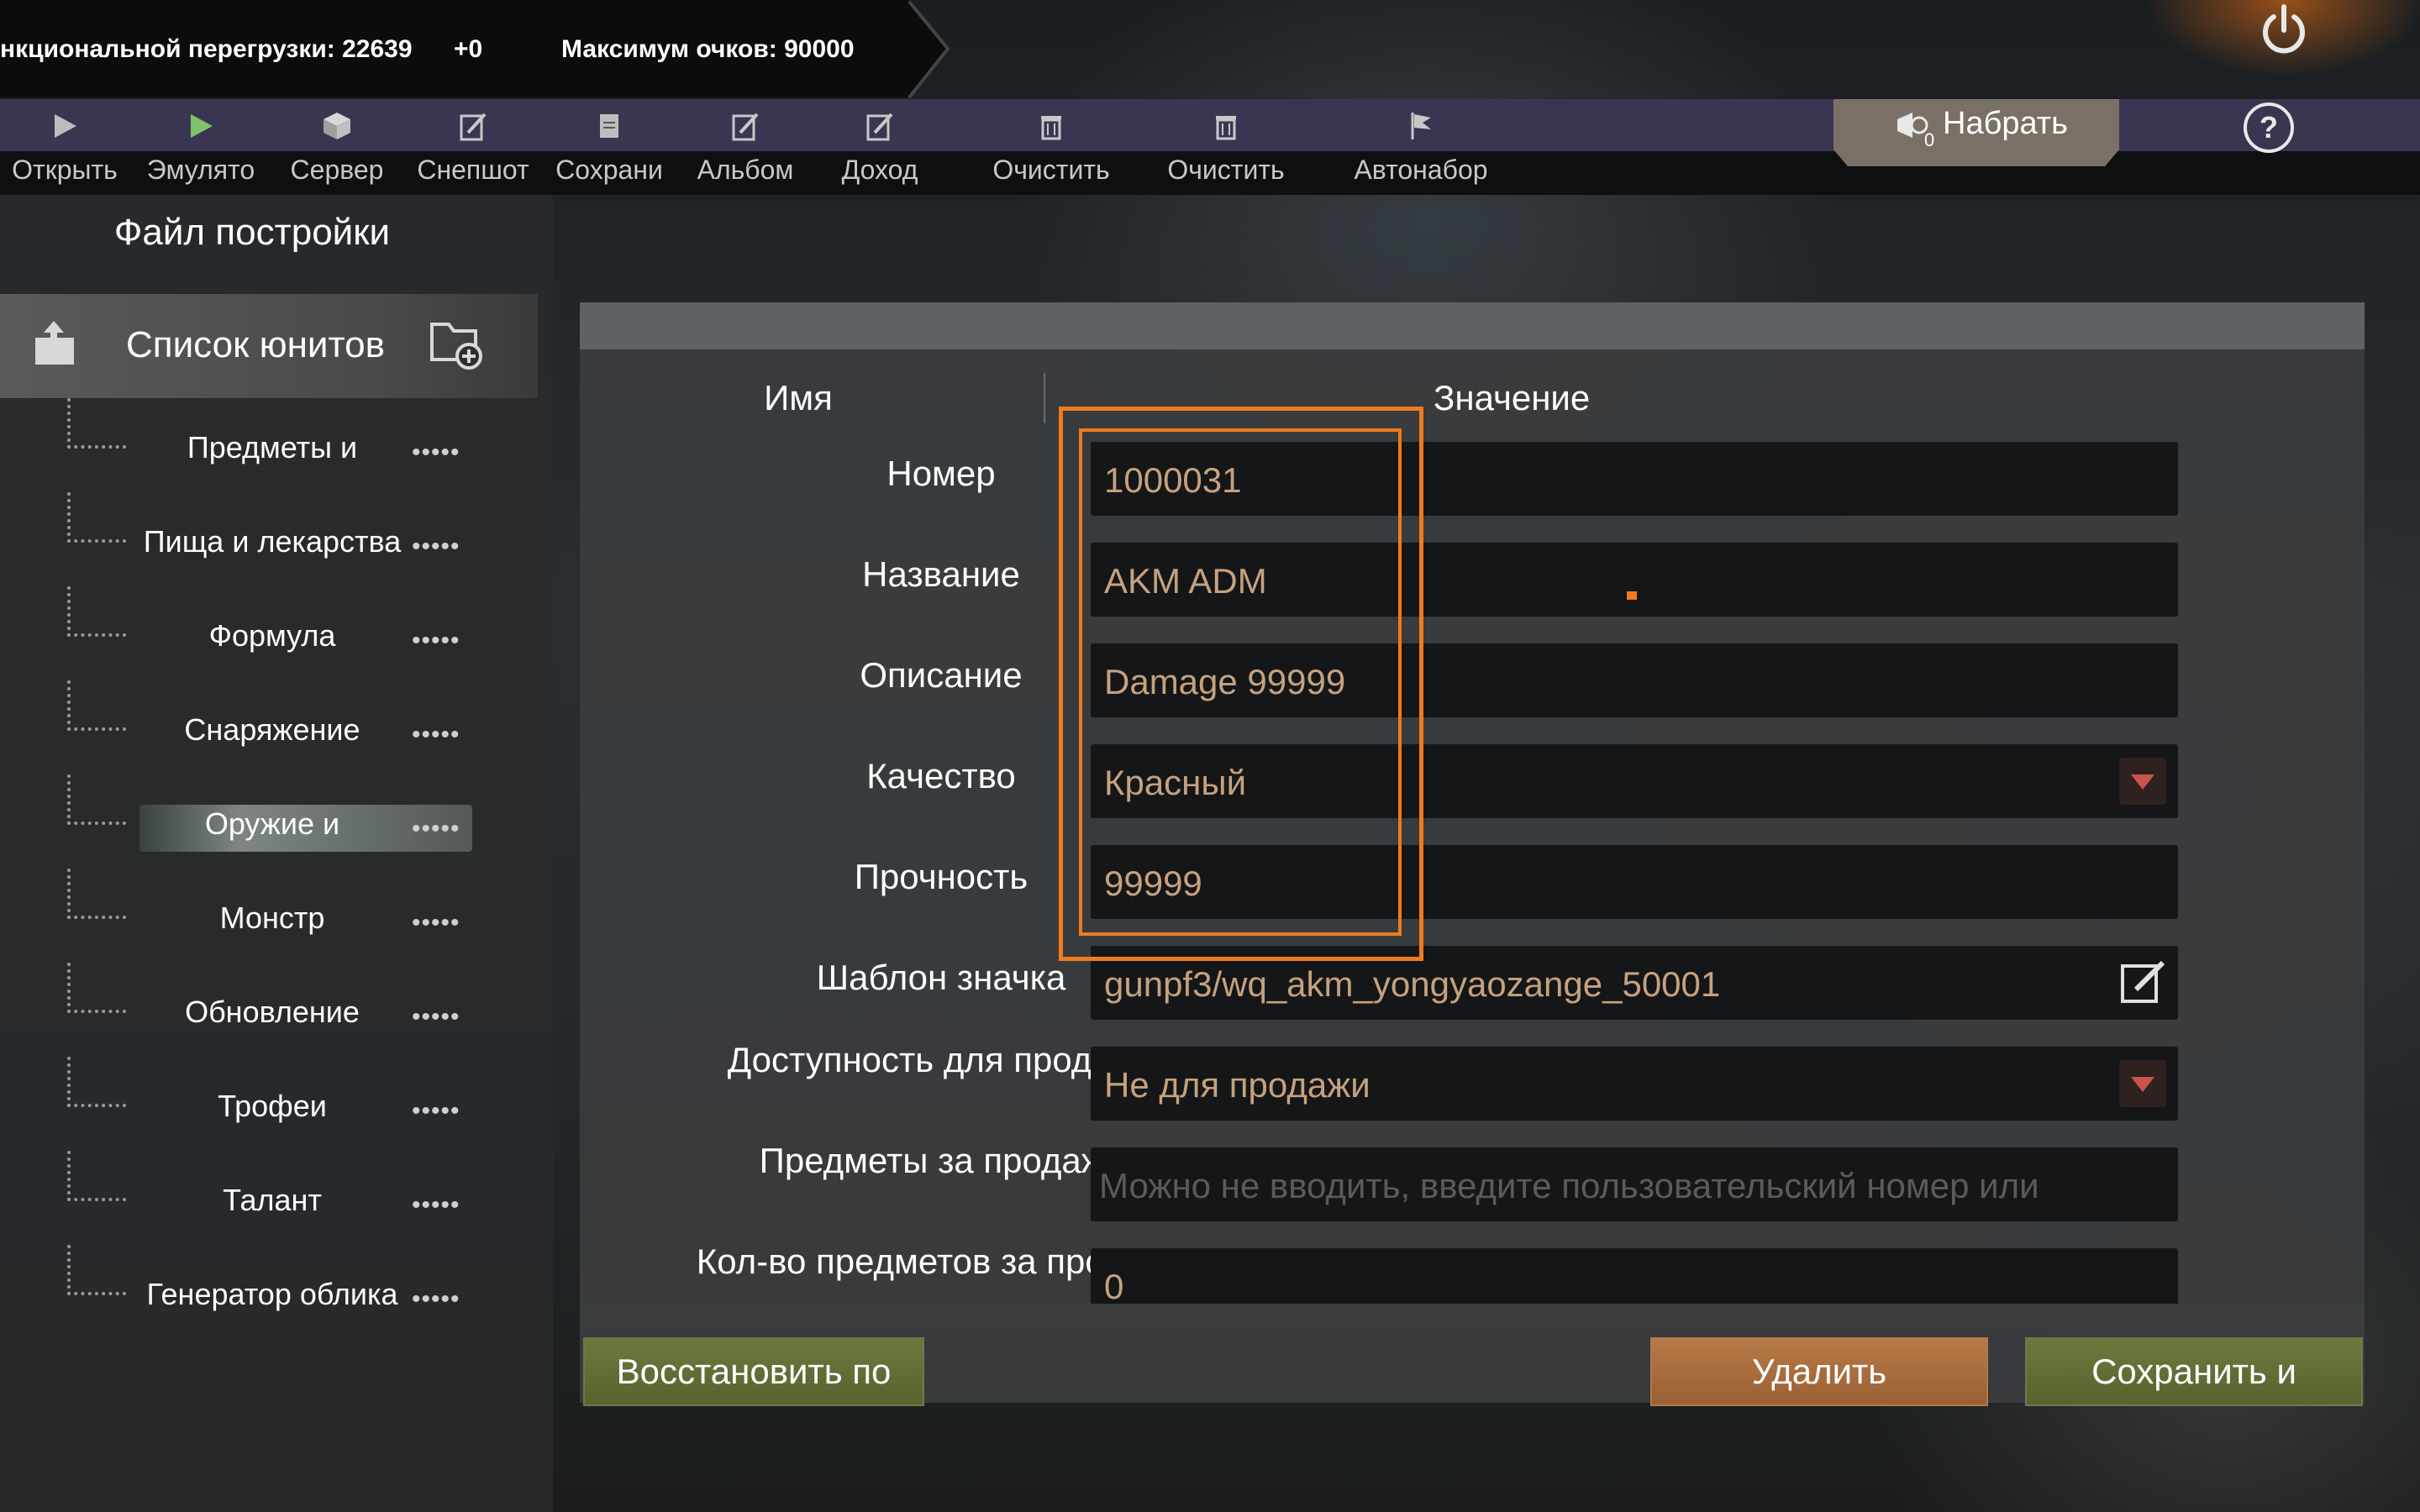 The height and width of the screenshot is (1512, 2420). Describe the element at coordinates (206, 49) in the screenshot. I see `overload-text: нкциональной перегрузки: 22639` at that location.